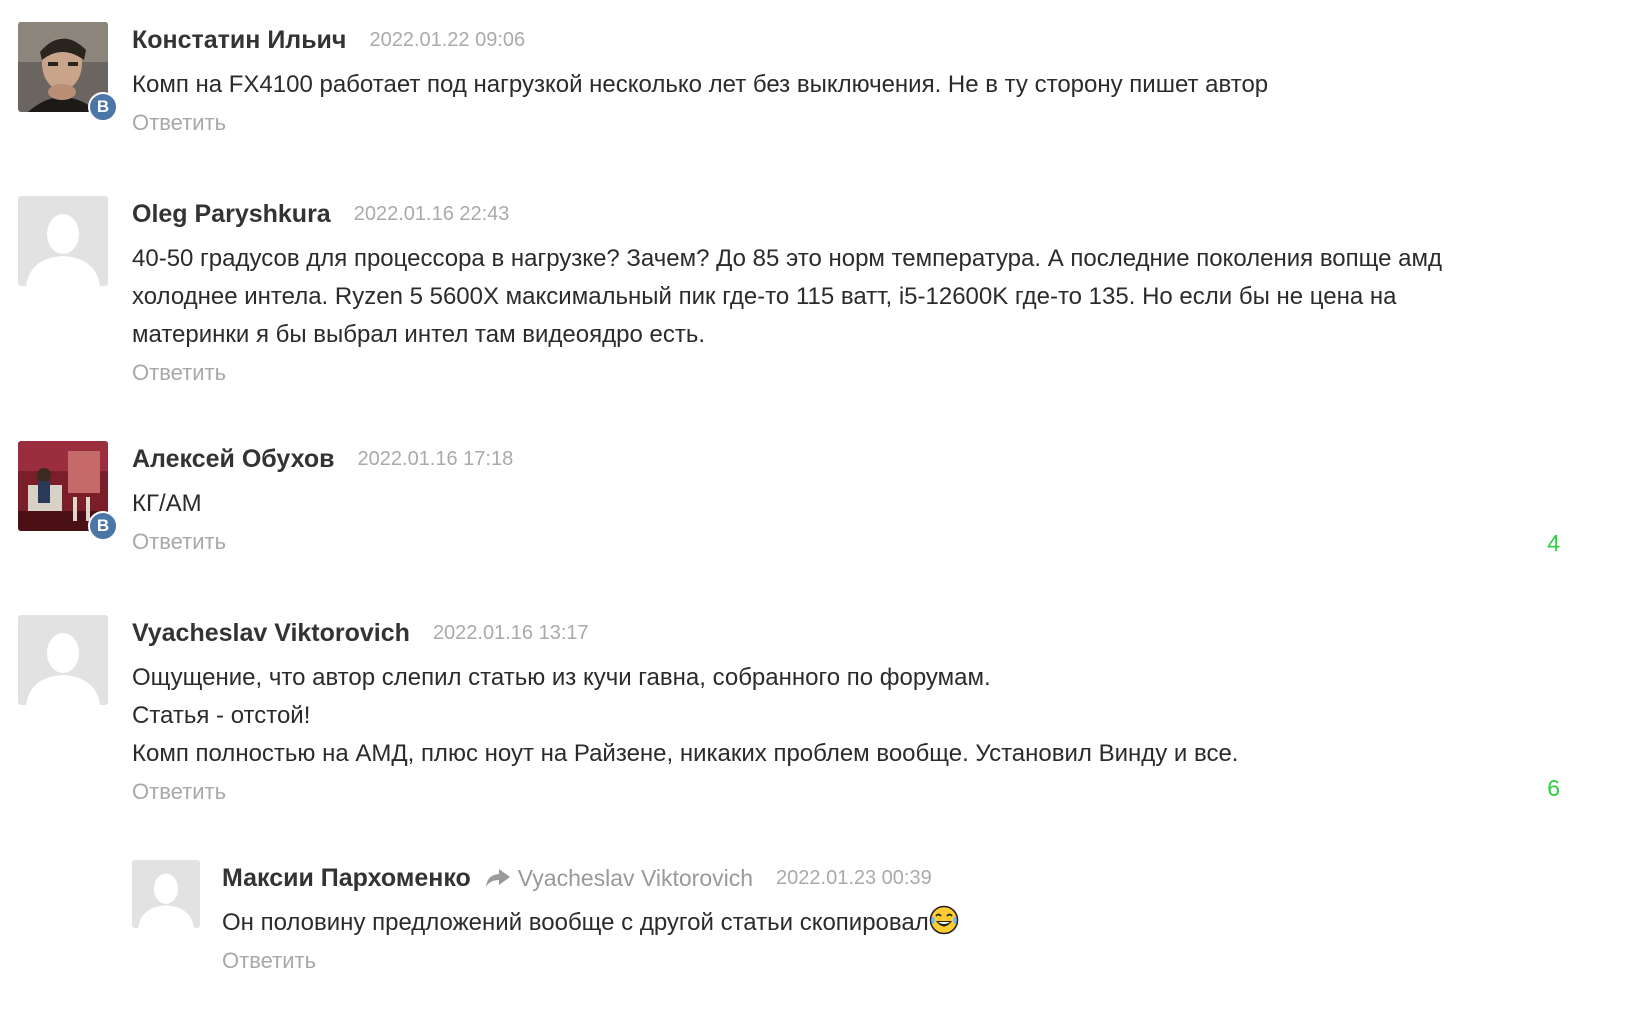  What do you see at coordinates (346, 878) in the screenshot?
I see `comment-author: Максии Пархоменко` at bounding box center [346, 878].